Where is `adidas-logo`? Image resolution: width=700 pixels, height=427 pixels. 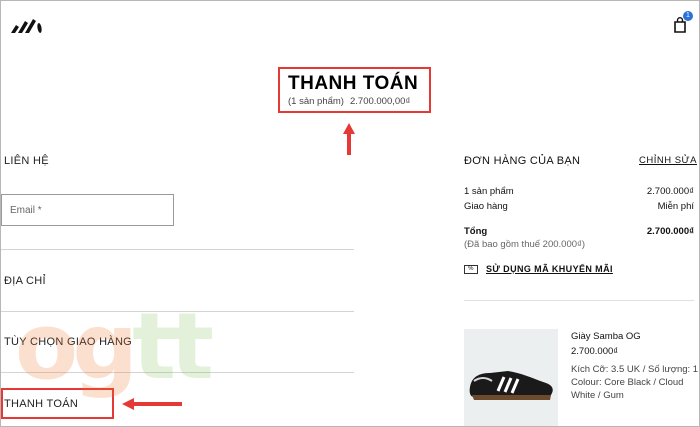 adidas-logo is located at coordinates (27, 26).